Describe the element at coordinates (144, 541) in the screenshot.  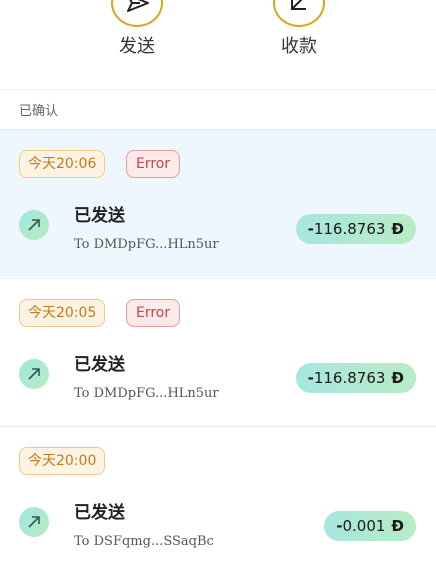
I see `transaction-address: To DSFqmg...SSaqBc` at that location.